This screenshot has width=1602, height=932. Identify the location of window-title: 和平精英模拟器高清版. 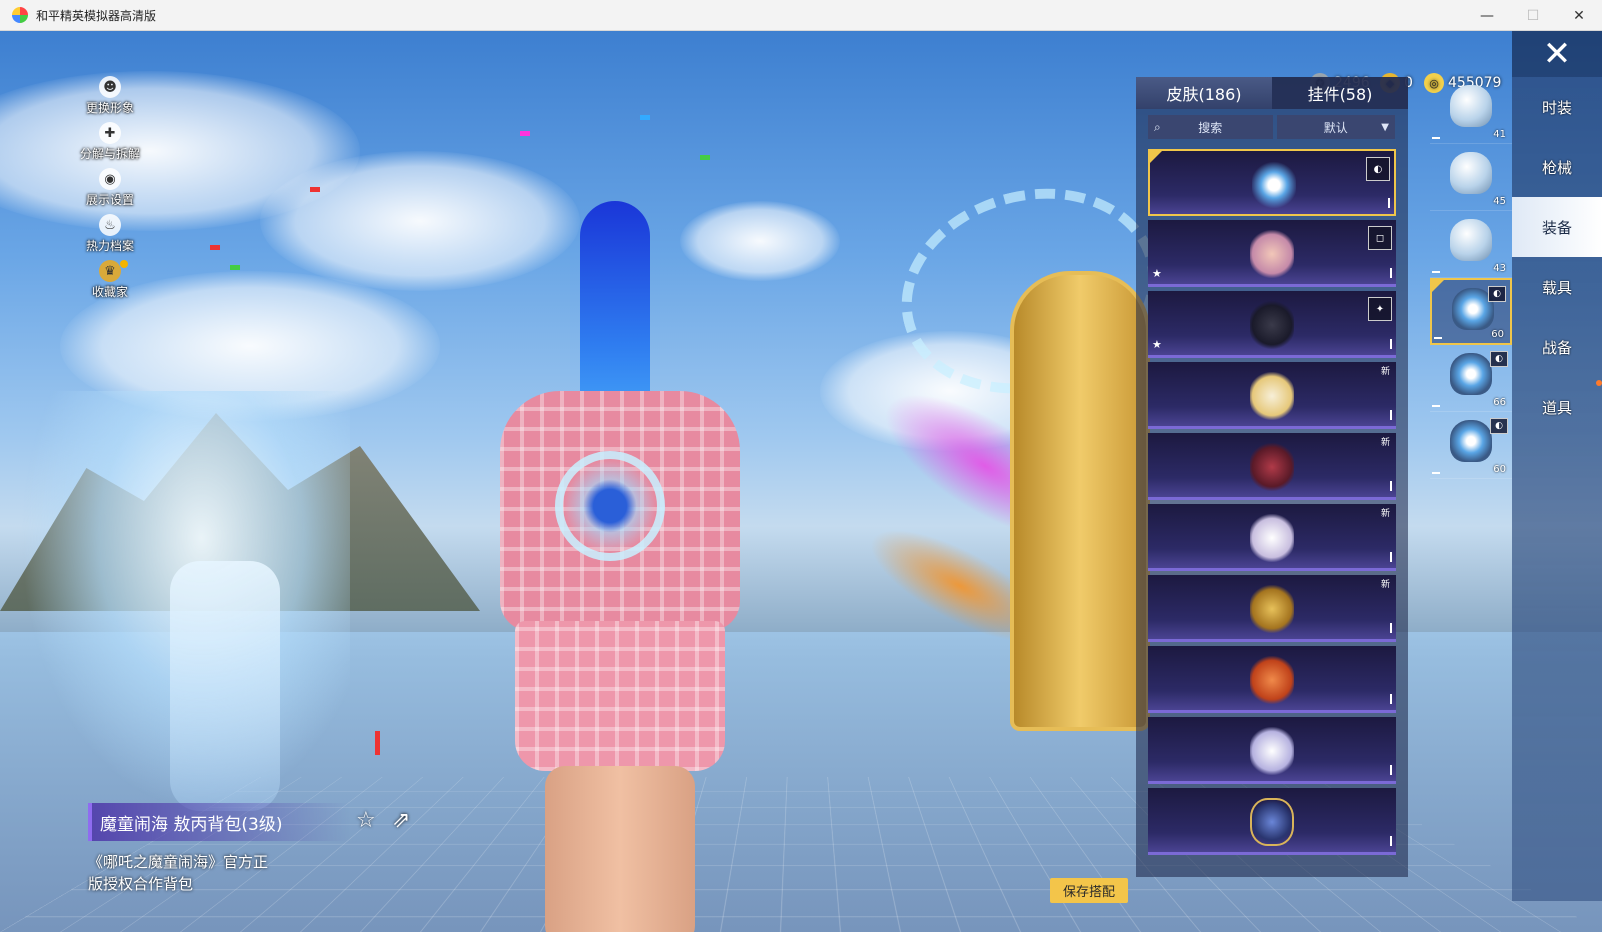
(96, 15).